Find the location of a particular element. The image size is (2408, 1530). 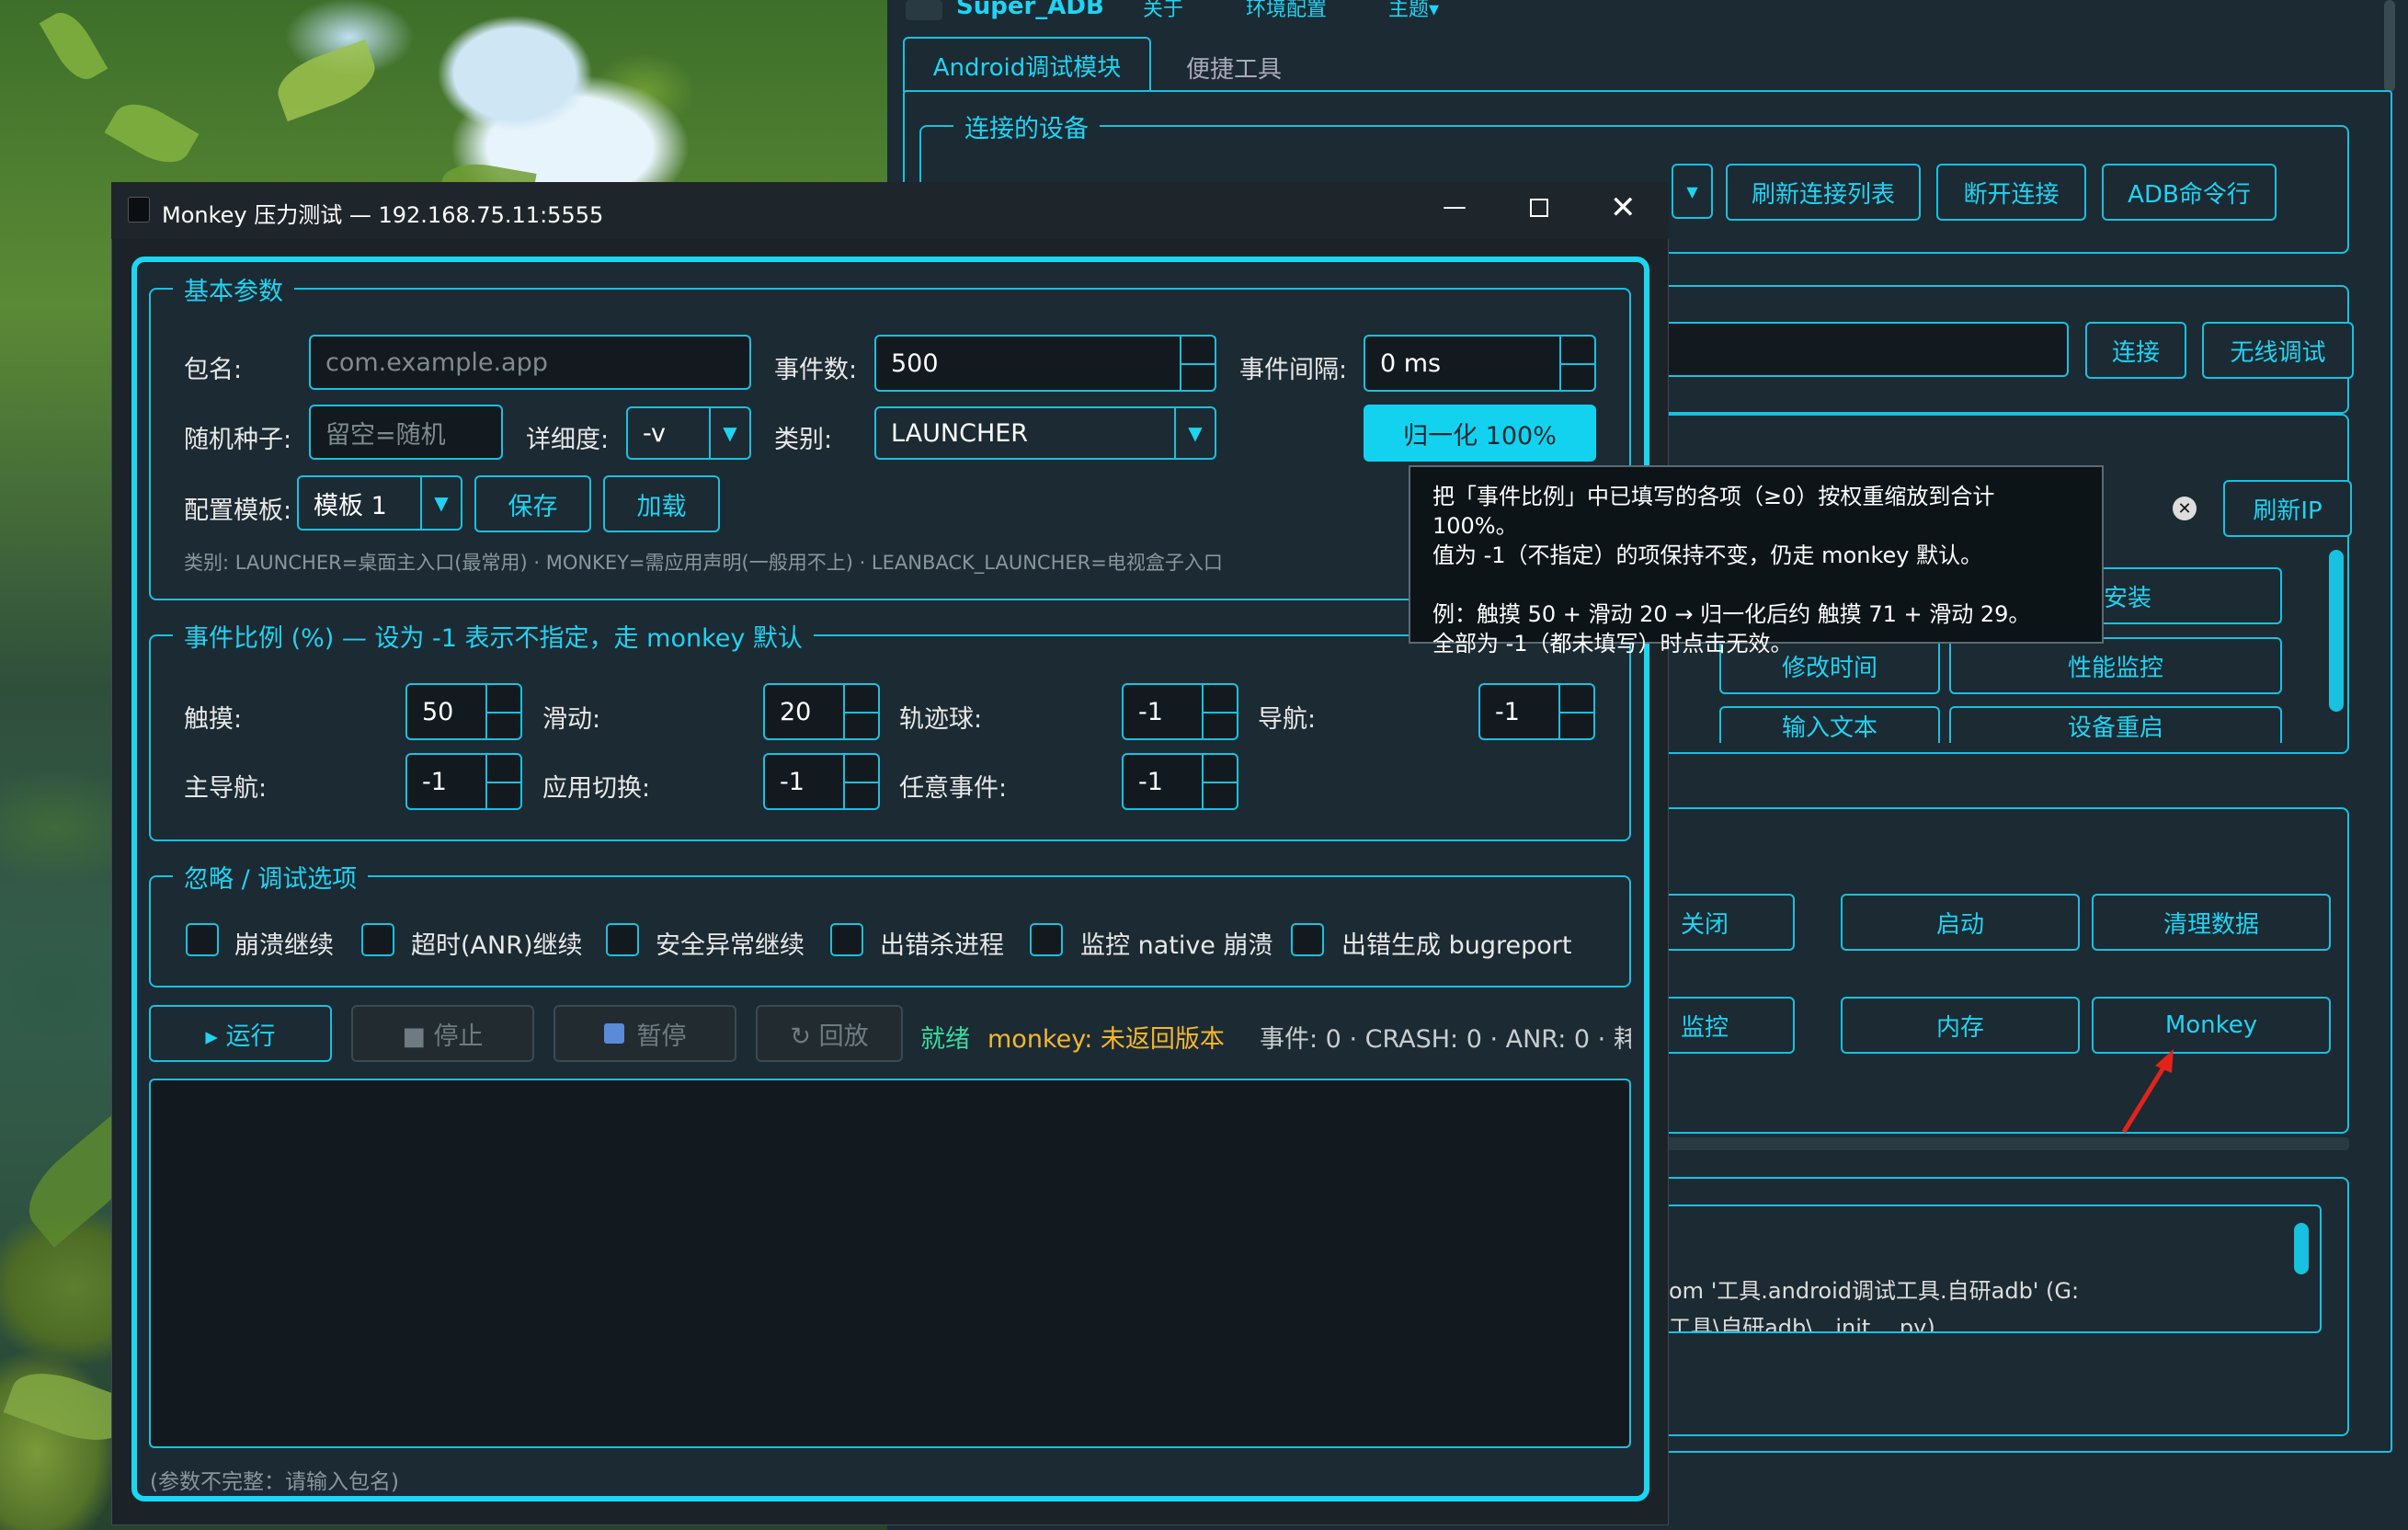

tooltip-line: 把「事件比例」中已填写的各项（≥0）按权重缩放到合计 100%。 is located at coordinates (1714, 511).